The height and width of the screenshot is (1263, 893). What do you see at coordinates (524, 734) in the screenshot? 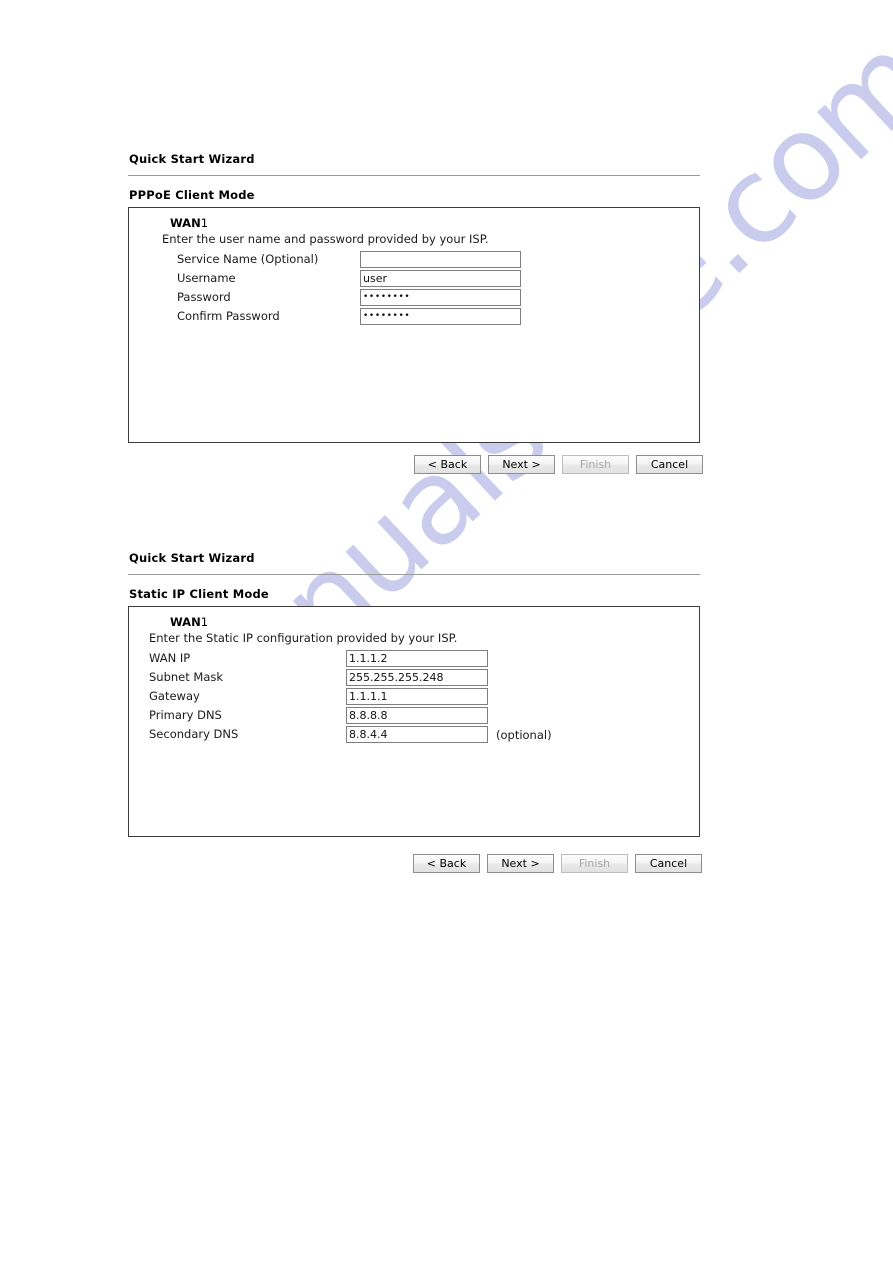
I see `secondary-dns-optional-note: (optional)` at bounding box center [524, 734].